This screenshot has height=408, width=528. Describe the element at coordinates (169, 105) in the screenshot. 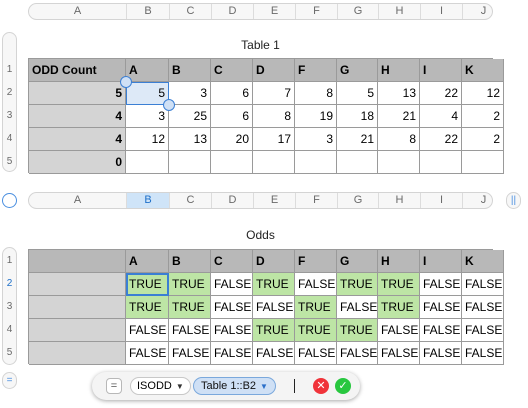

I see `selection-handle-end` at that location.